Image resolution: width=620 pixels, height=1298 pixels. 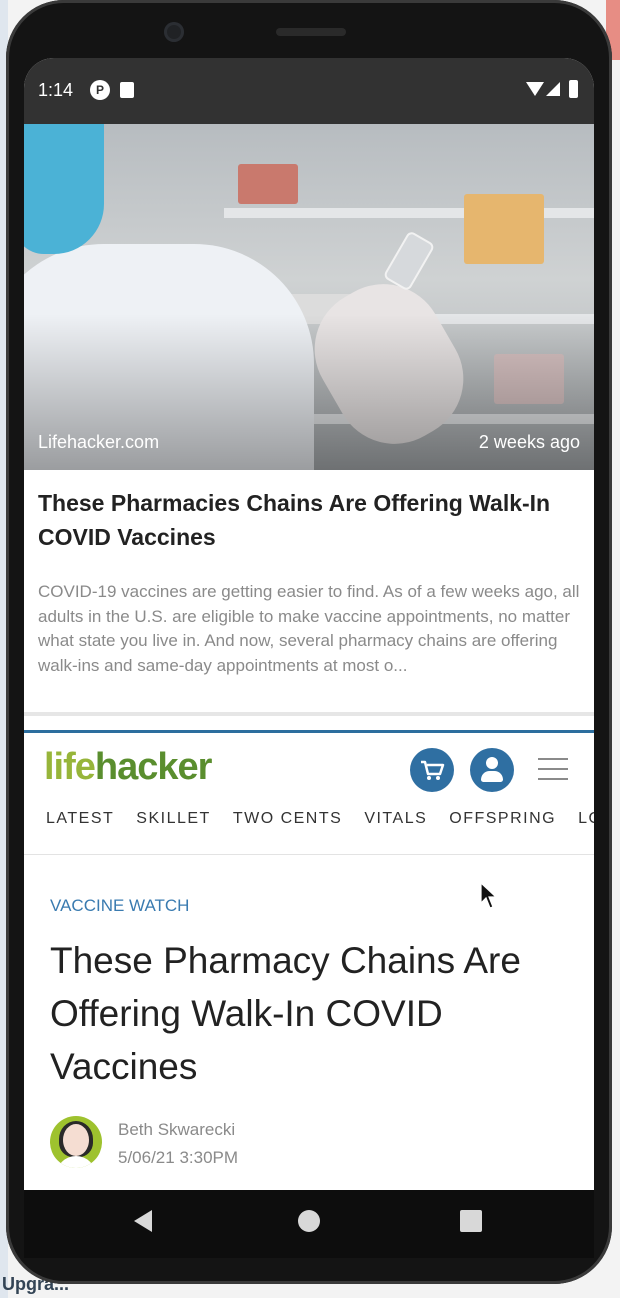 I want to click on section-nav: LATEST SKILLET TWO CENTS VITALS OFFSPRING LOD, so click(x=320, y=821).